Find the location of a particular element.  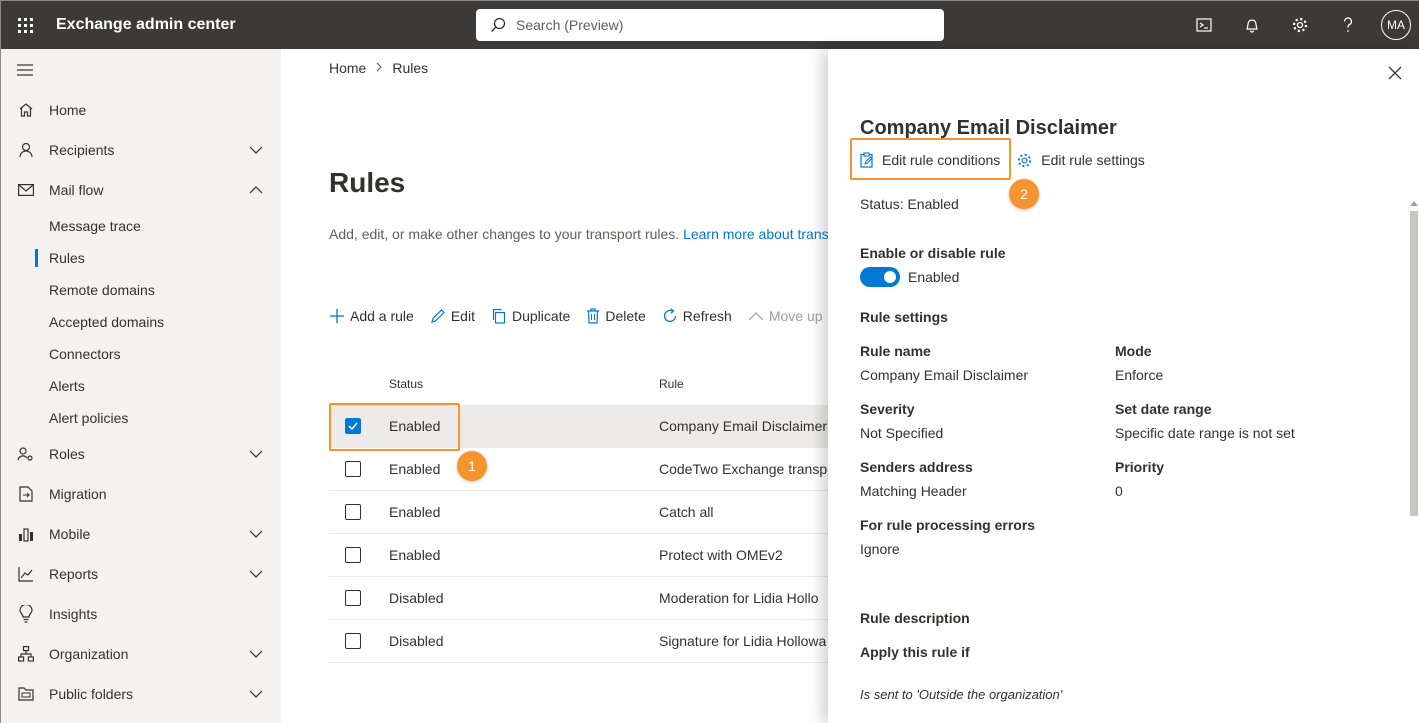

column-header-rule: Rule is located at coordinates (671, 384).